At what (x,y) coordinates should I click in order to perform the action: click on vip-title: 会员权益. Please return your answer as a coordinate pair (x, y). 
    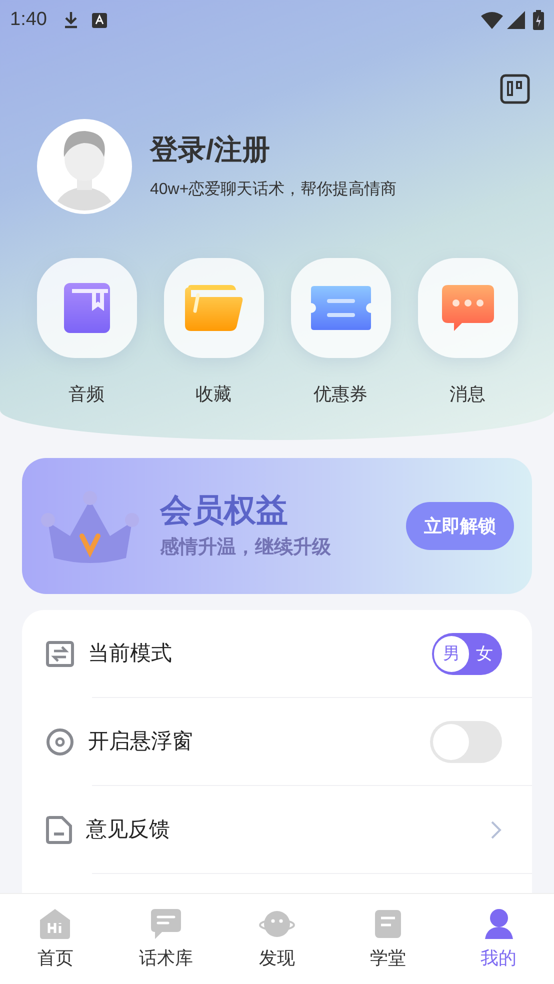
    Looking at the image, I should click on (224, 510).